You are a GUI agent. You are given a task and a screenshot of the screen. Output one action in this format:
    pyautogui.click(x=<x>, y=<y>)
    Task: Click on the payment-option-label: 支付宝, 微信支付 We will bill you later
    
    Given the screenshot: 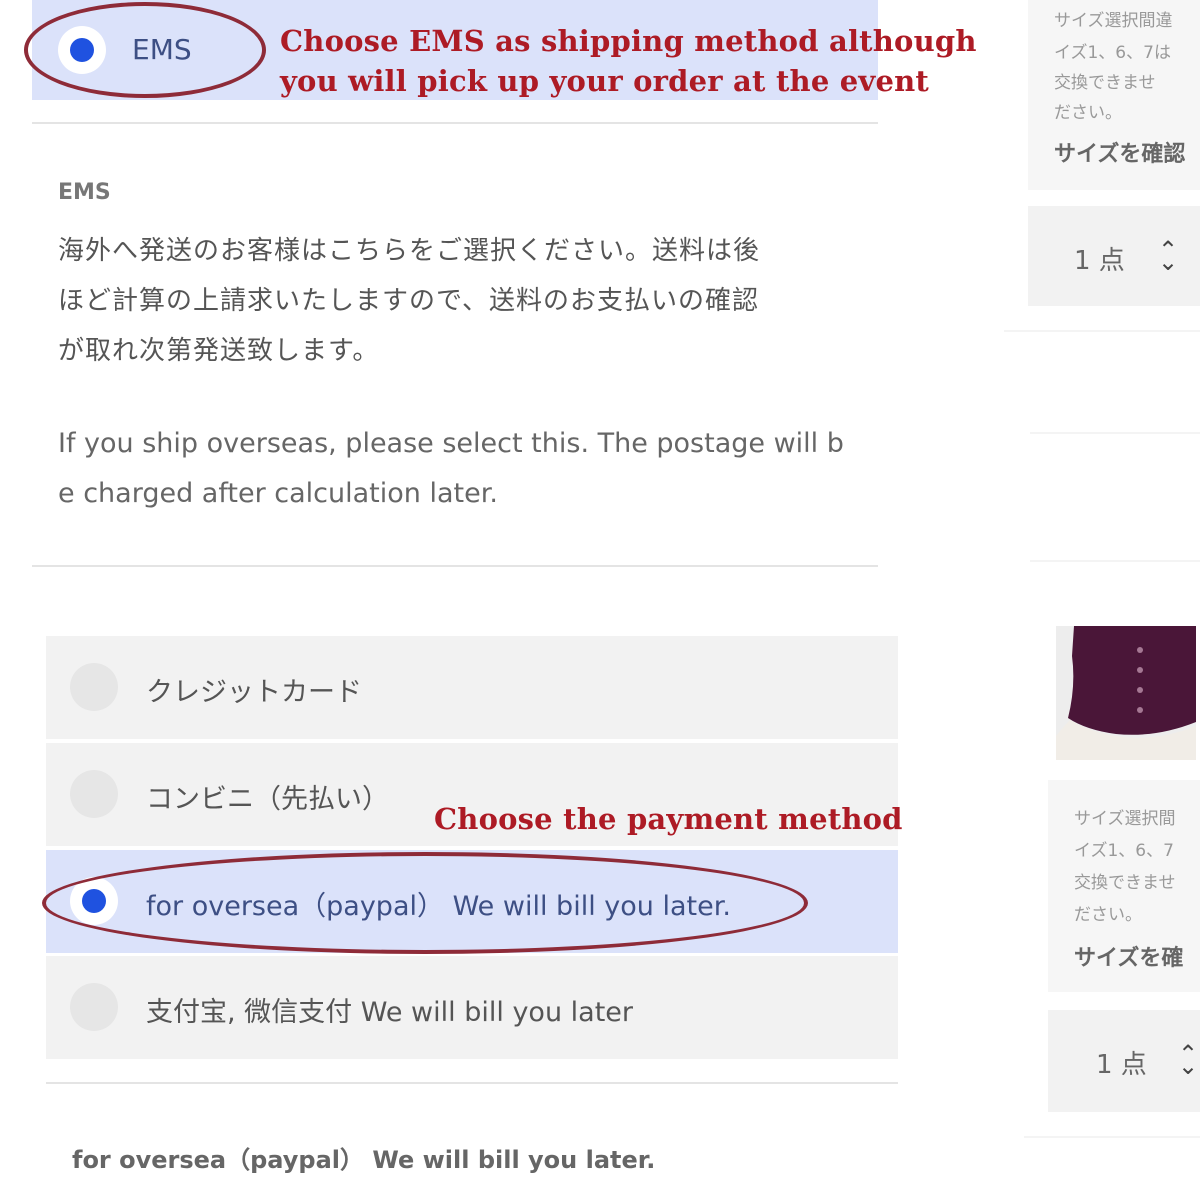 What is the action you would take?
    pyautogui.click(x=389, y=1012)
    